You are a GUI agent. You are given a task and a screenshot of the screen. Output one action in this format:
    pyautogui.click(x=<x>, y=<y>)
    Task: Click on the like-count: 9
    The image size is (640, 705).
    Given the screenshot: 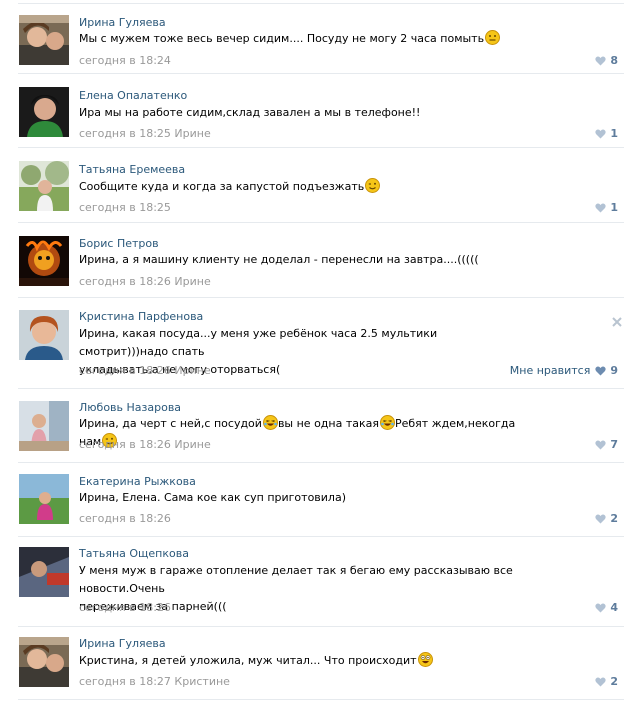 What is the action you would take?
    pyautogui.click(x=614, y=370)
    